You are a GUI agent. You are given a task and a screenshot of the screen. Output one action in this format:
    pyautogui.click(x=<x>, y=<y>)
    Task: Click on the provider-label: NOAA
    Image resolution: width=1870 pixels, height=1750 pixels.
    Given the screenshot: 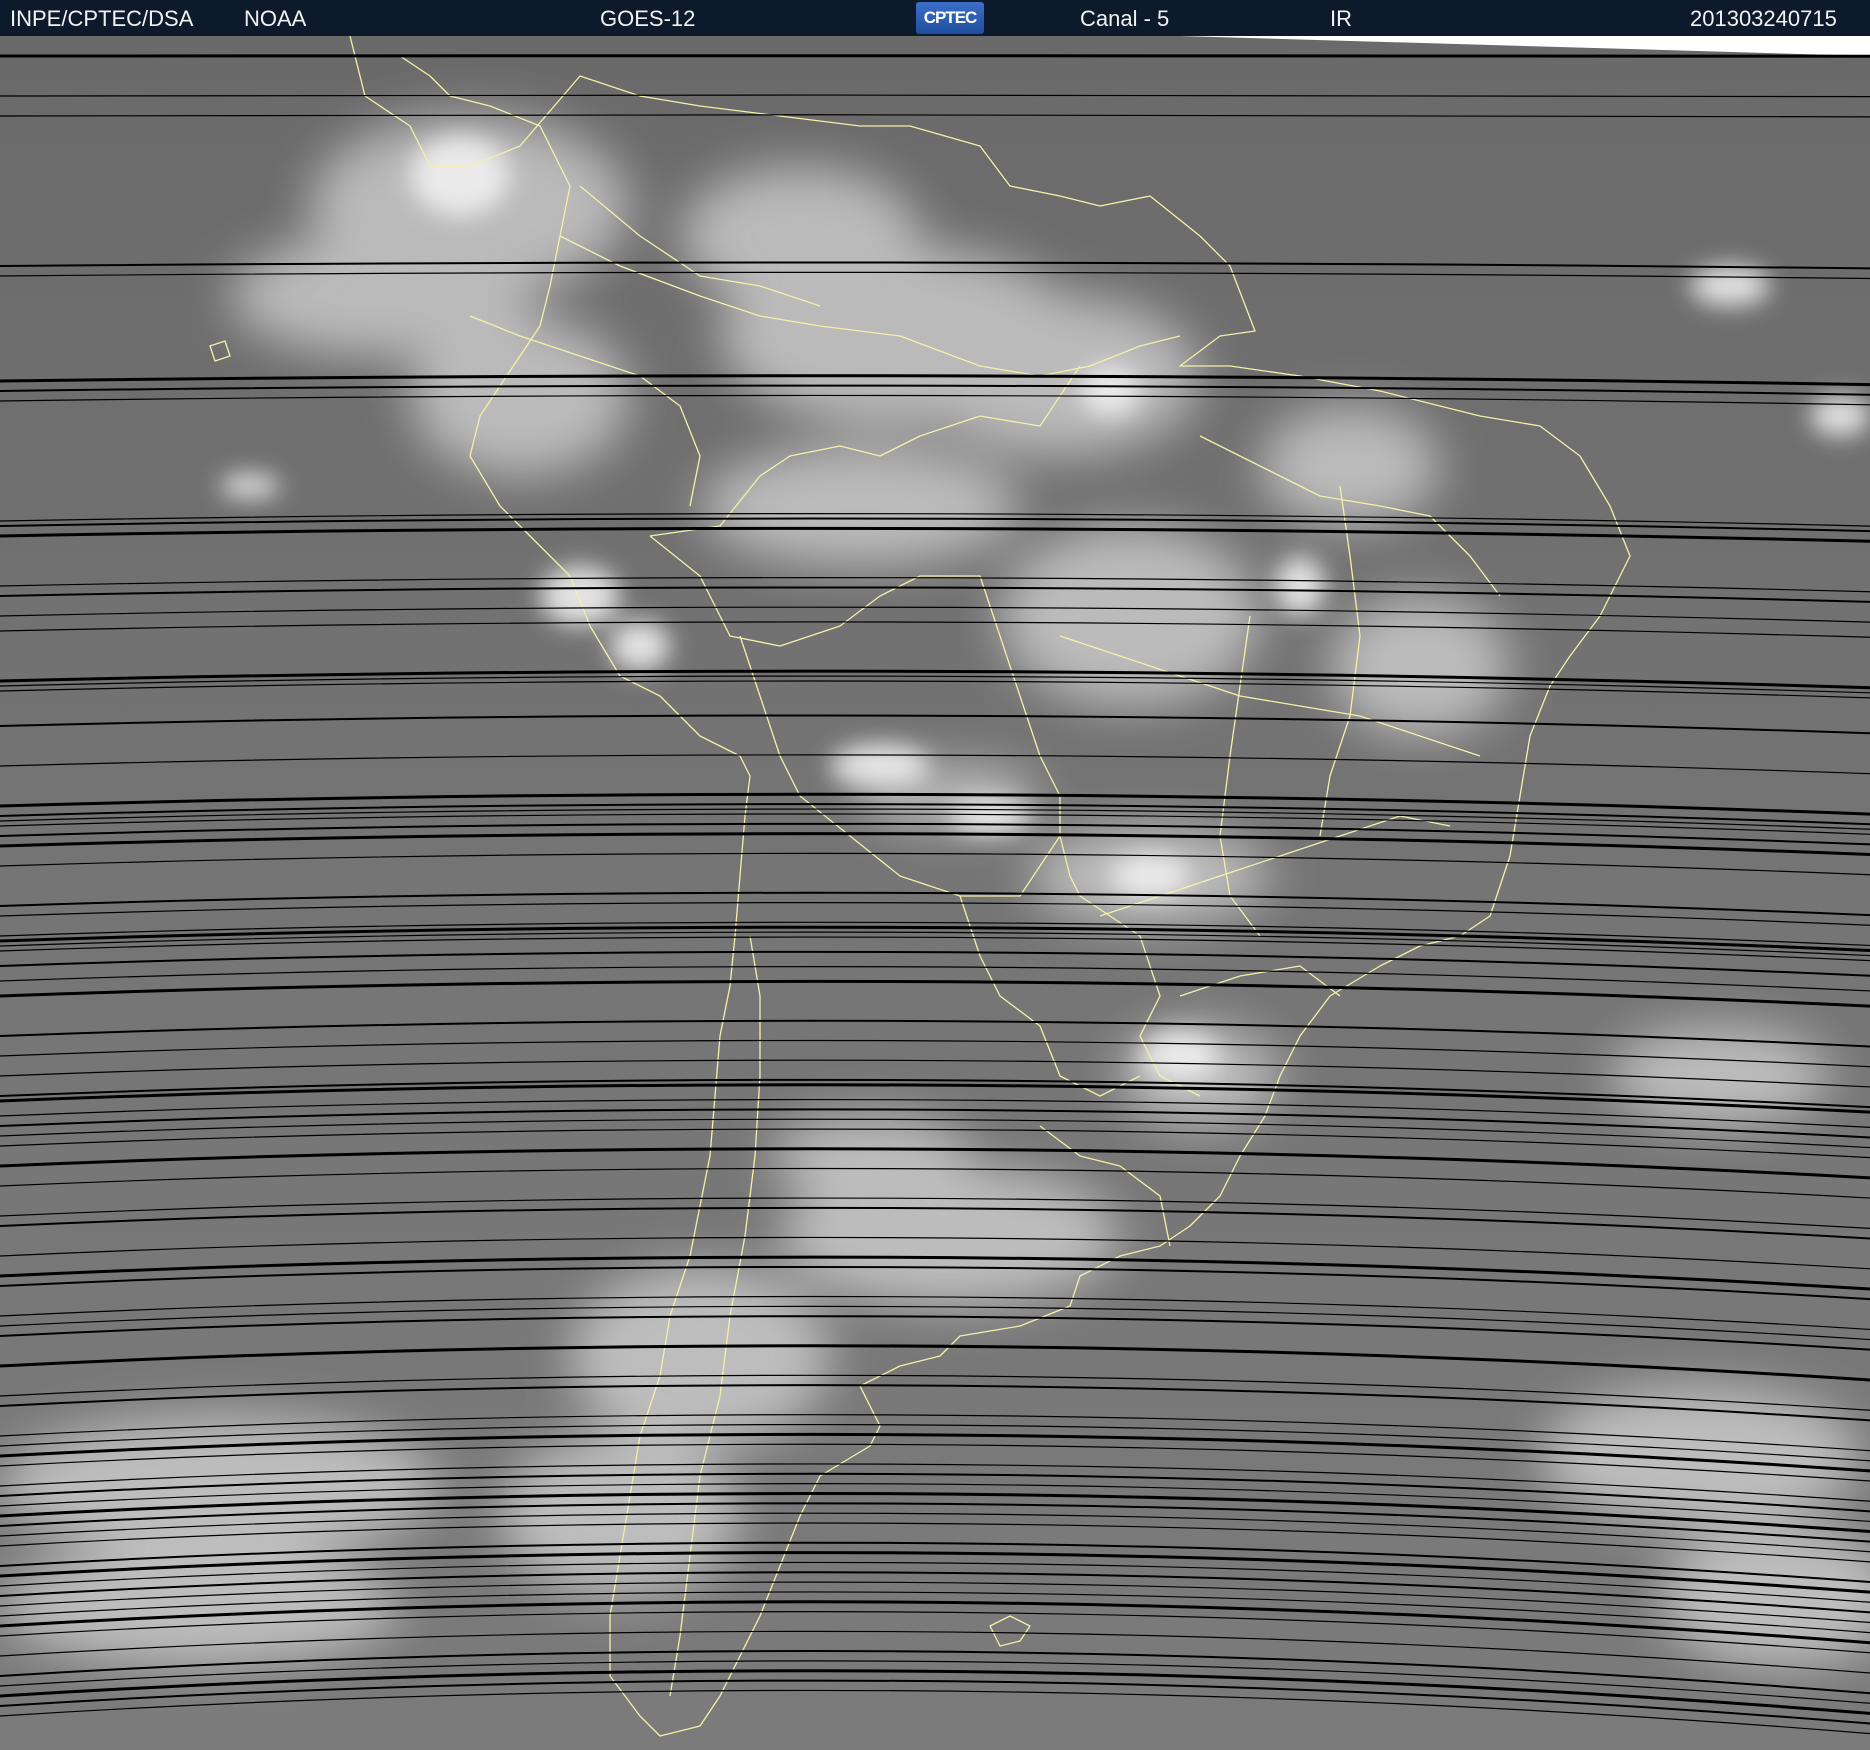 What is the action you would take?
    pyautogui.click(x=275, y=18)
    